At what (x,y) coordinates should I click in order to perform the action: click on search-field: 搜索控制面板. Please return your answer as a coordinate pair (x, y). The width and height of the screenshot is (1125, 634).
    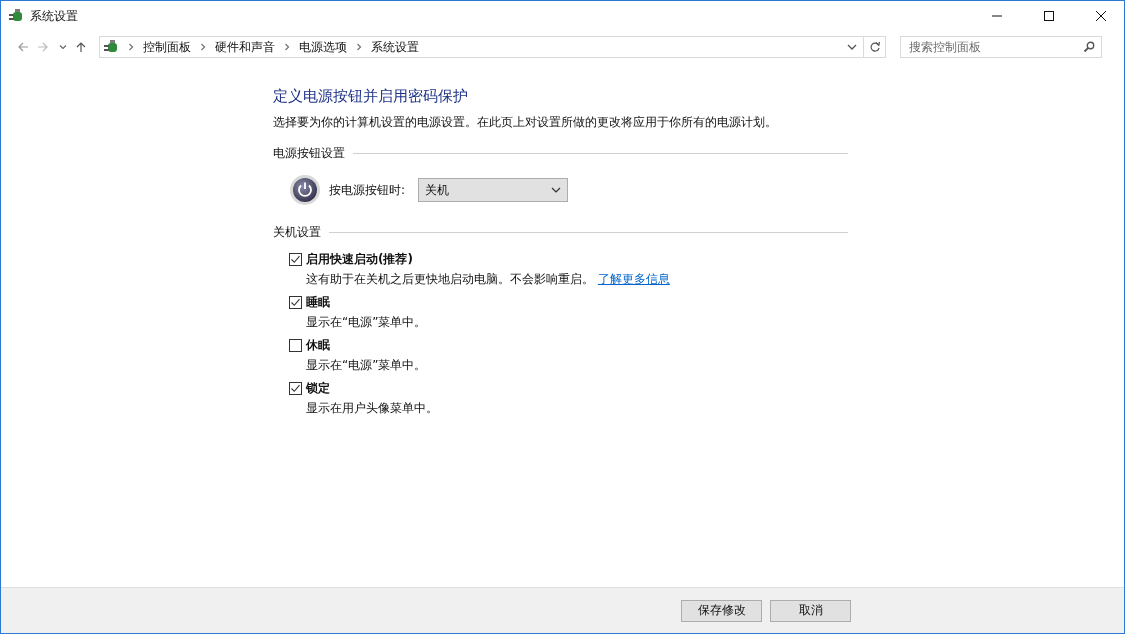
    Looking at the image, I should click on (1001, 47).